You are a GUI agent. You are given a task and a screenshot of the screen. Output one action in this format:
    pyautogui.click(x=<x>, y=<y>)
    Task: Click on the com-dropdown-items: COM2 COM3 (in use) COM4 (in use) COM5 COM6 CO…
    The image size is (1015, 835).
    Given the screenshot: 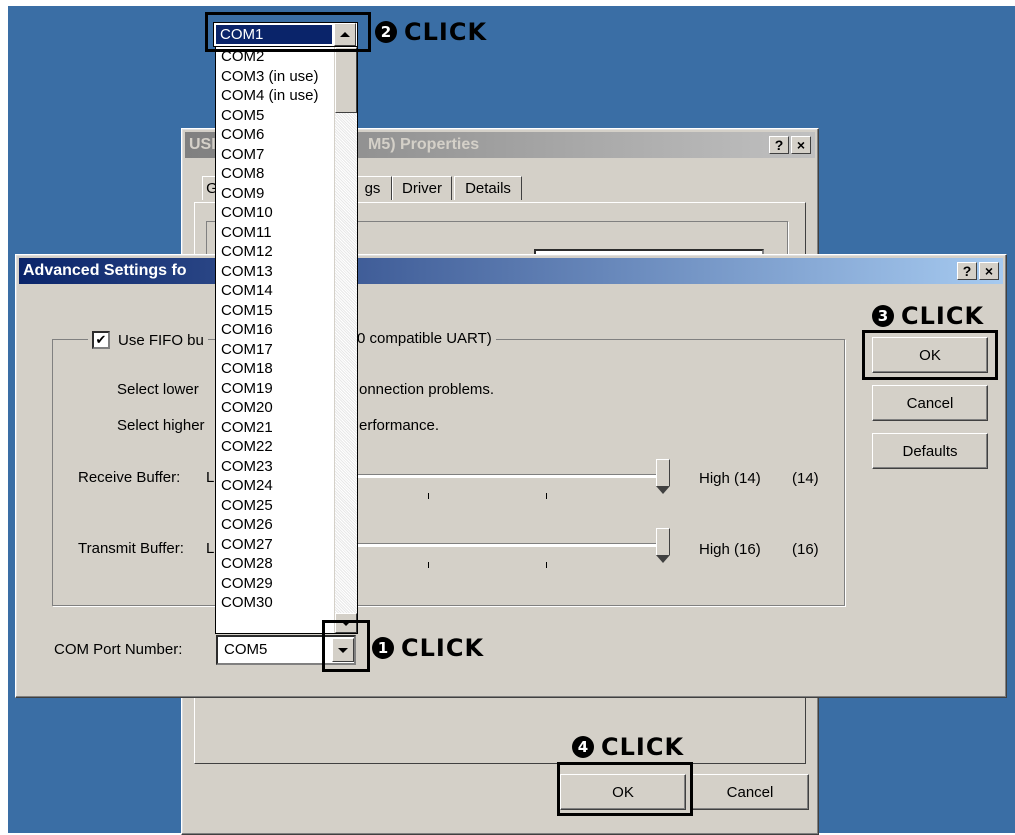 What is the action you would take?
    pyautogui.click(x=275, y=330)
    